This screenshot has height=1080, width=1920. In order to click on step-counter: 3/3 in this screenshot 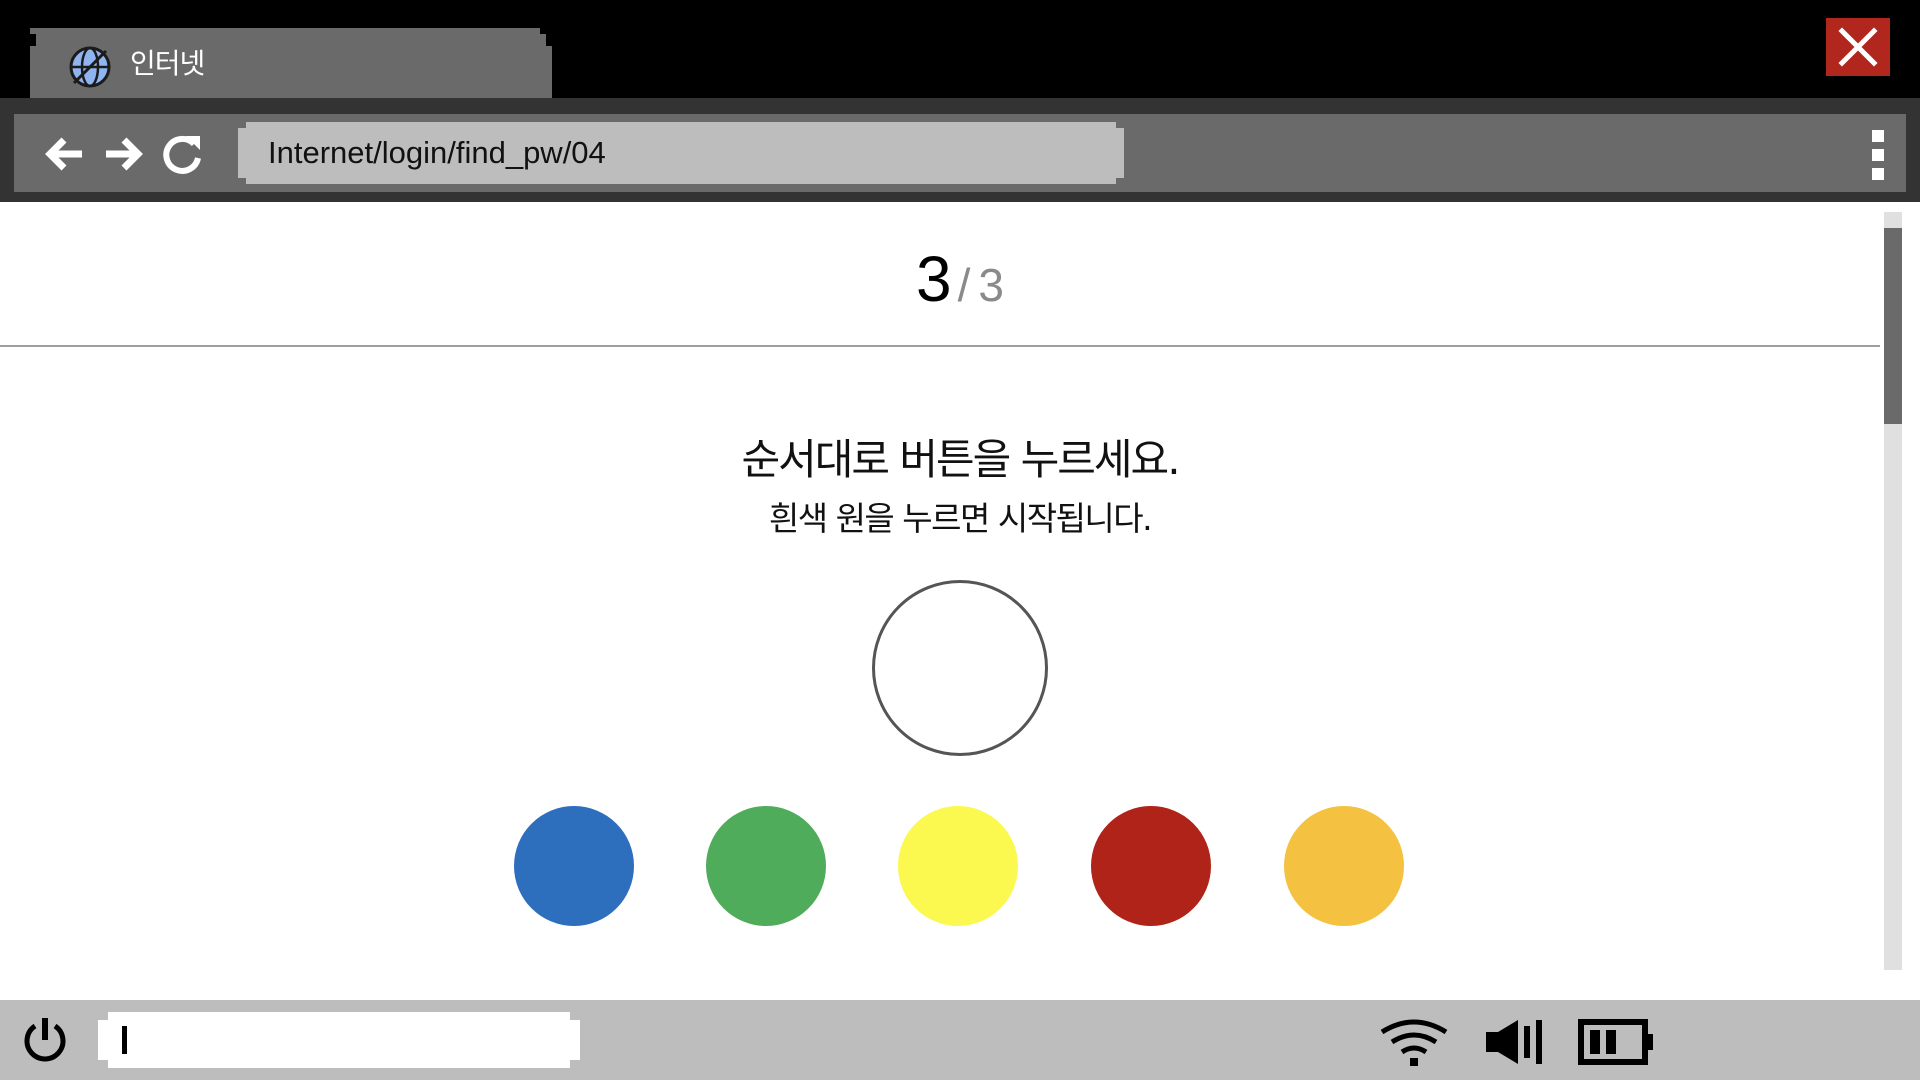, I will do `click(960, 279)`.